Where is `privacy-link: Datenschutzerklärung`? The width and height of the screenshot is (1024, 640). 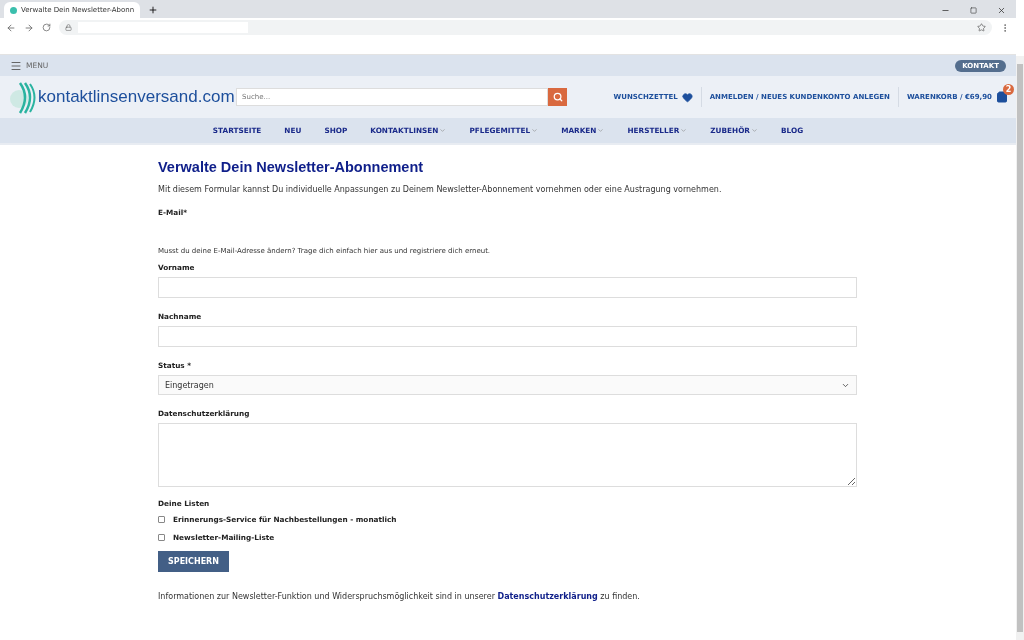
privacy-link: Datenschutzerklärung is located at coordinates (547, 596).